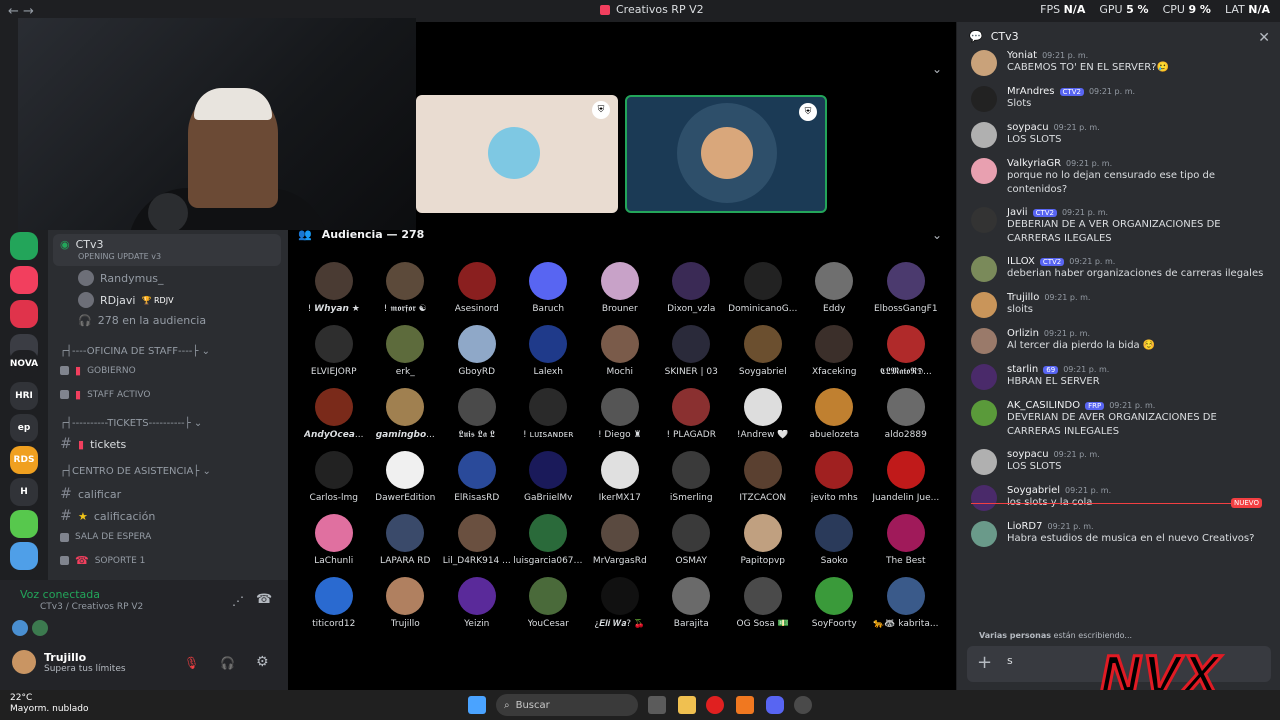 The height and width of the screenshot is (720, 1280). I want to click on message-author: soypacu, so click(1028, 127).